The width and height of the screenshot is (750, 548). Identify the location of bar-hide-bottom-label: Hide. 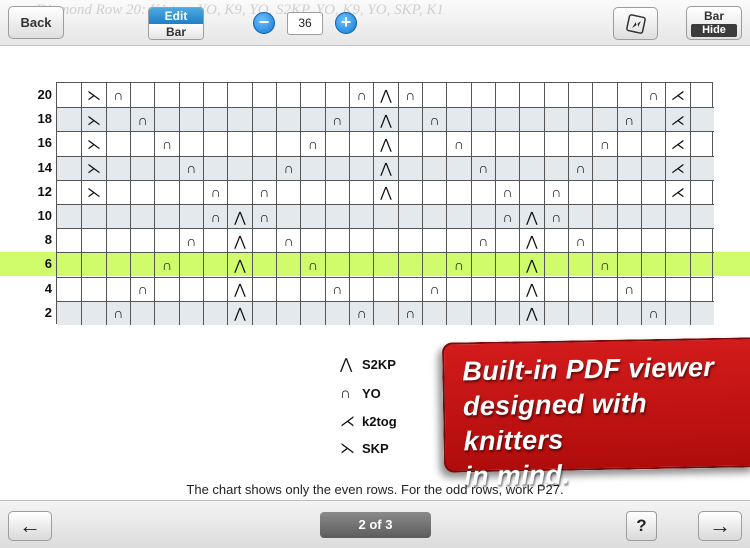
(714, 30).